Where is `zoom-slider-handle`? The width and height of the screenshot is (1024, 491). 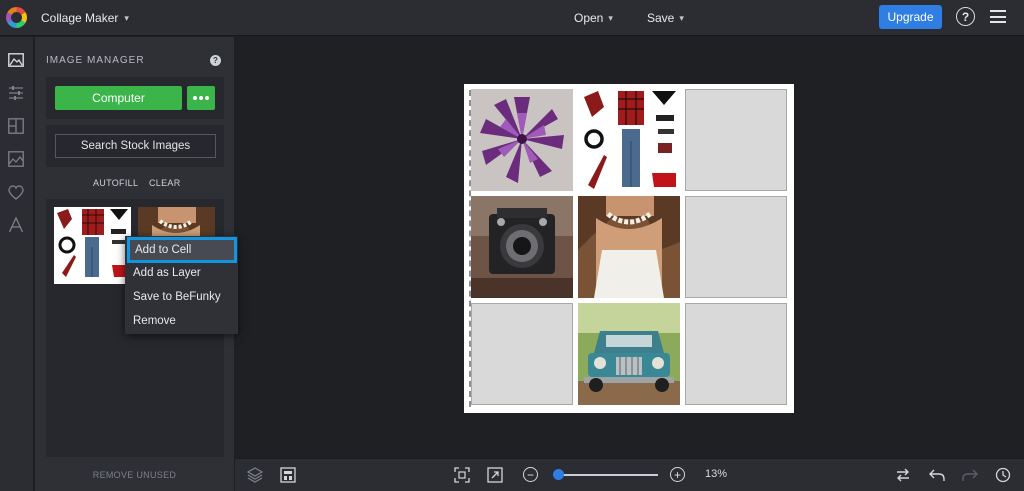
zoom-slider-handle is located at coordinates (558, 474).